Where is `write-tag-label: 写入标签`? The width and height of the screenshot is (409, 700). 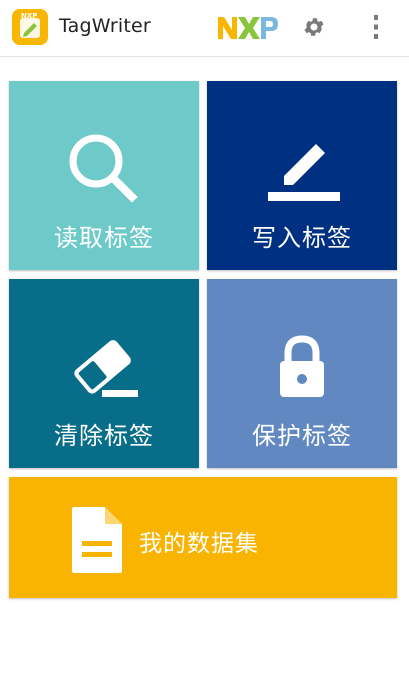
write-tag-label: 写入标签 is located at coordinates (302, 238).